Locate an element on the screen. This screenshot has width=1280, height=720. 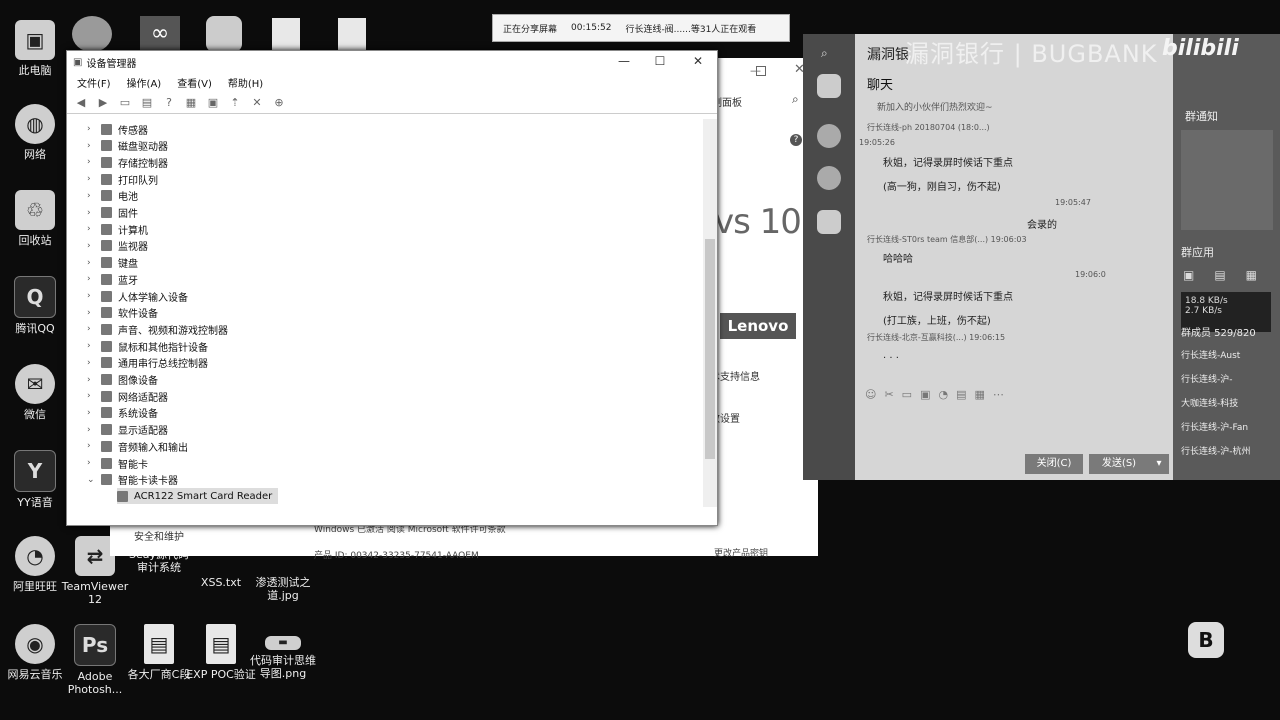
close-button: ✕ is located at coordinates (698, 61).